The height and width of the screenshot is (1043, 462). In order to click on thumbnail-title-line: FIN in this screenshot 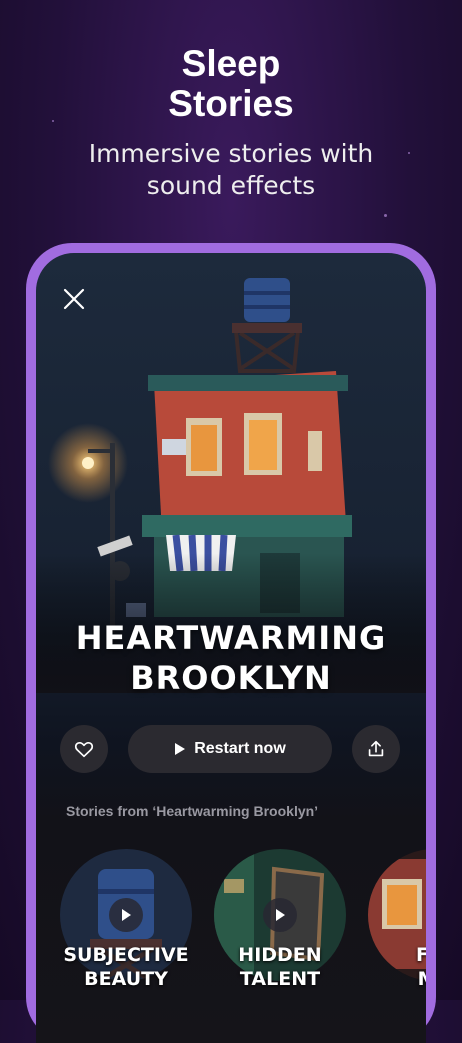, I will do `click(421, 955)`.